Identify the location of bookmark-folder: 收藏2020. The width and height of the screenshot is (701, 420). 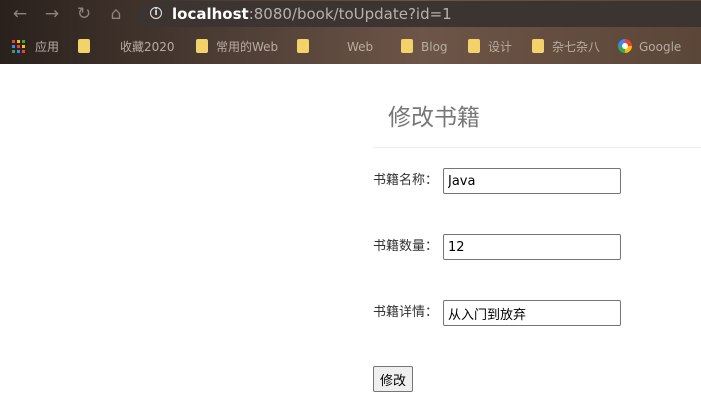
(126, 47).